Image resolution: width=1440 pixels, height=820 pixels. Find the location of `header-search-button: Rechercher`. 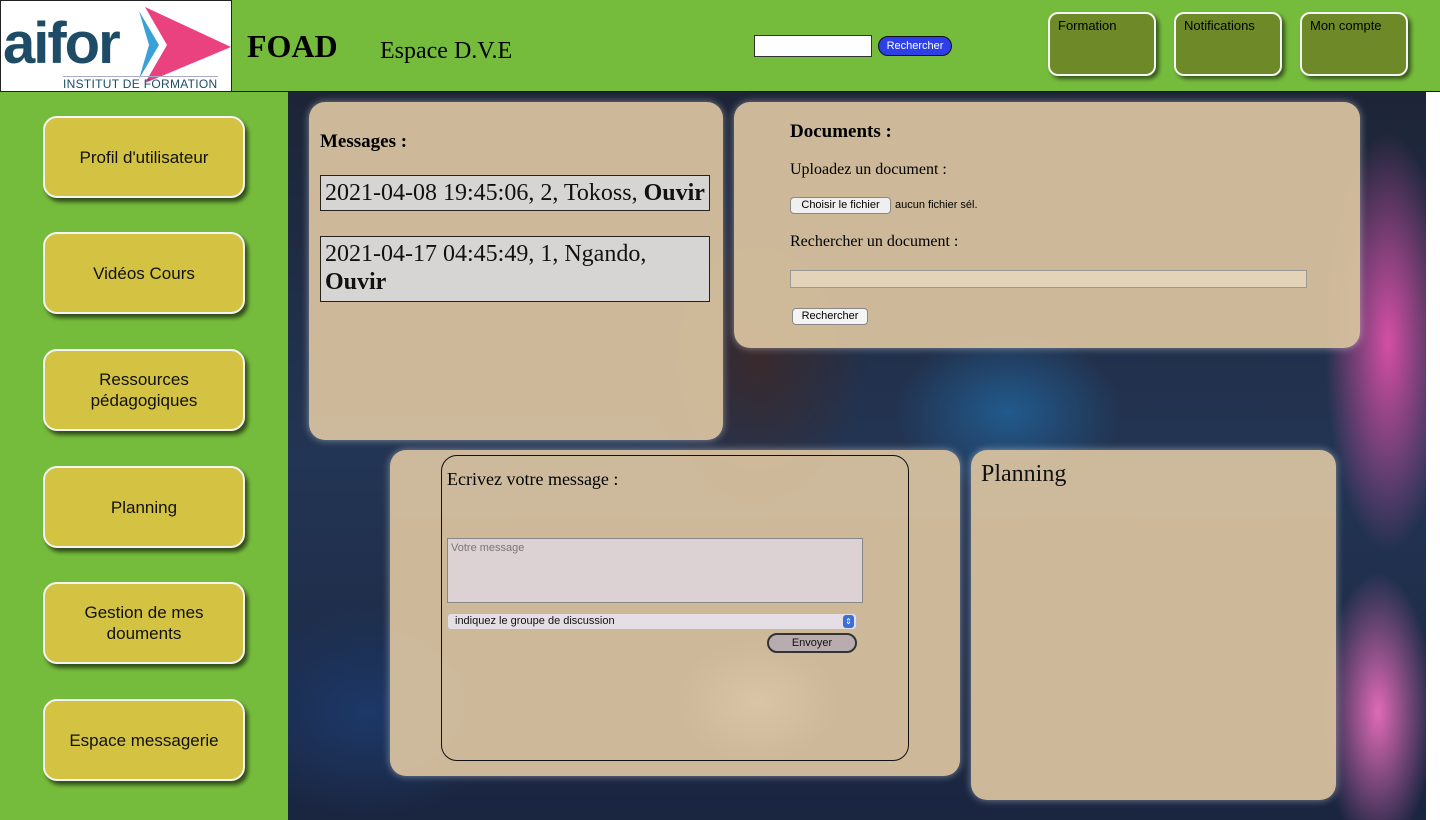

header-search-button: Rechercher is located at coordinates (915, 46).